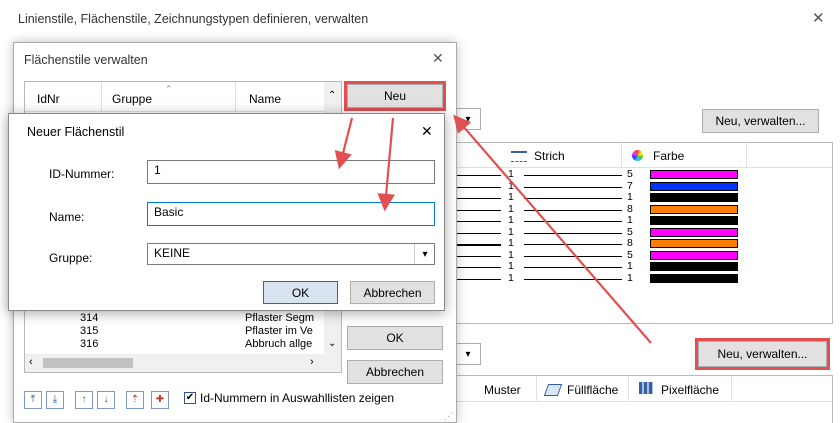 The height and width of the screenshot is (423, 840). I want to click on arrow-to-name-field, so click(386, 164).